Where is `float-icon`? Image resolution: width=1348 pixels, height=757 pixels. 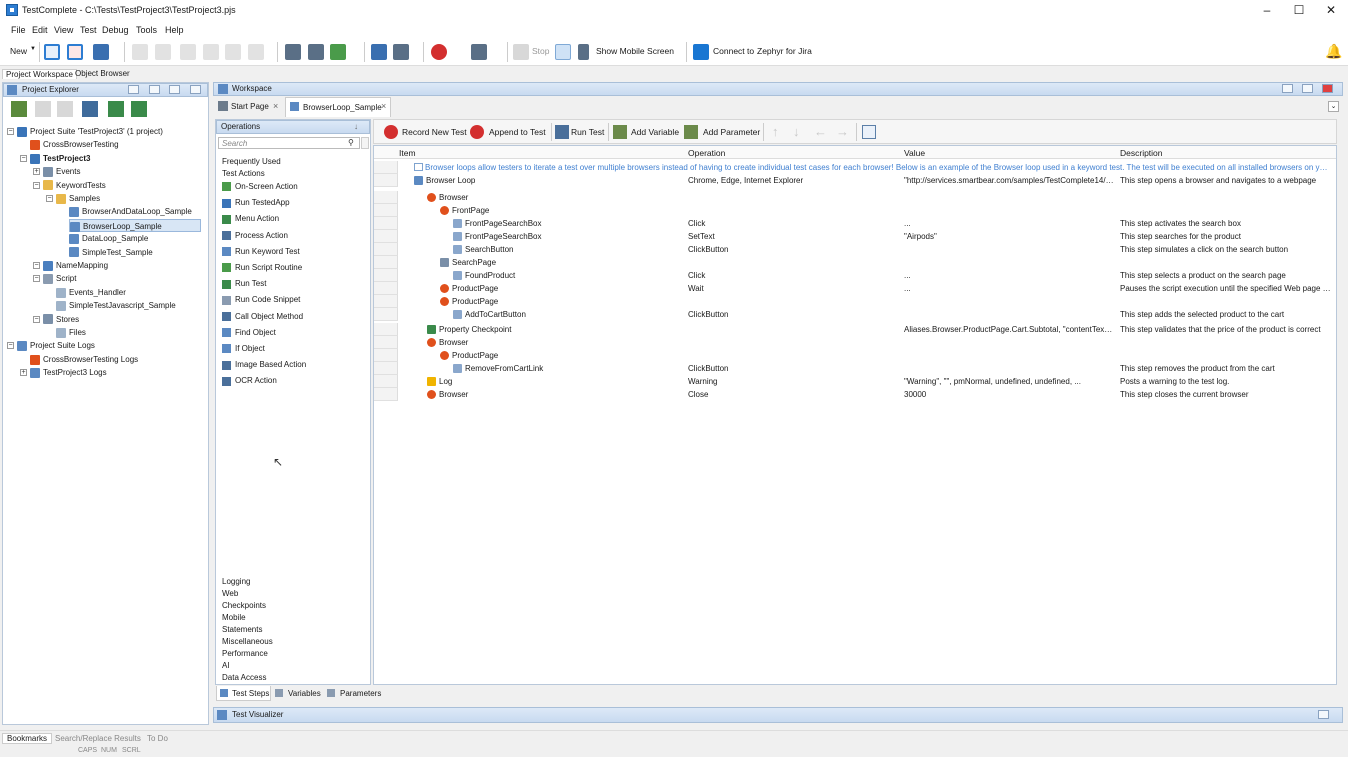
float-icon is located at coordinates (154, 89).